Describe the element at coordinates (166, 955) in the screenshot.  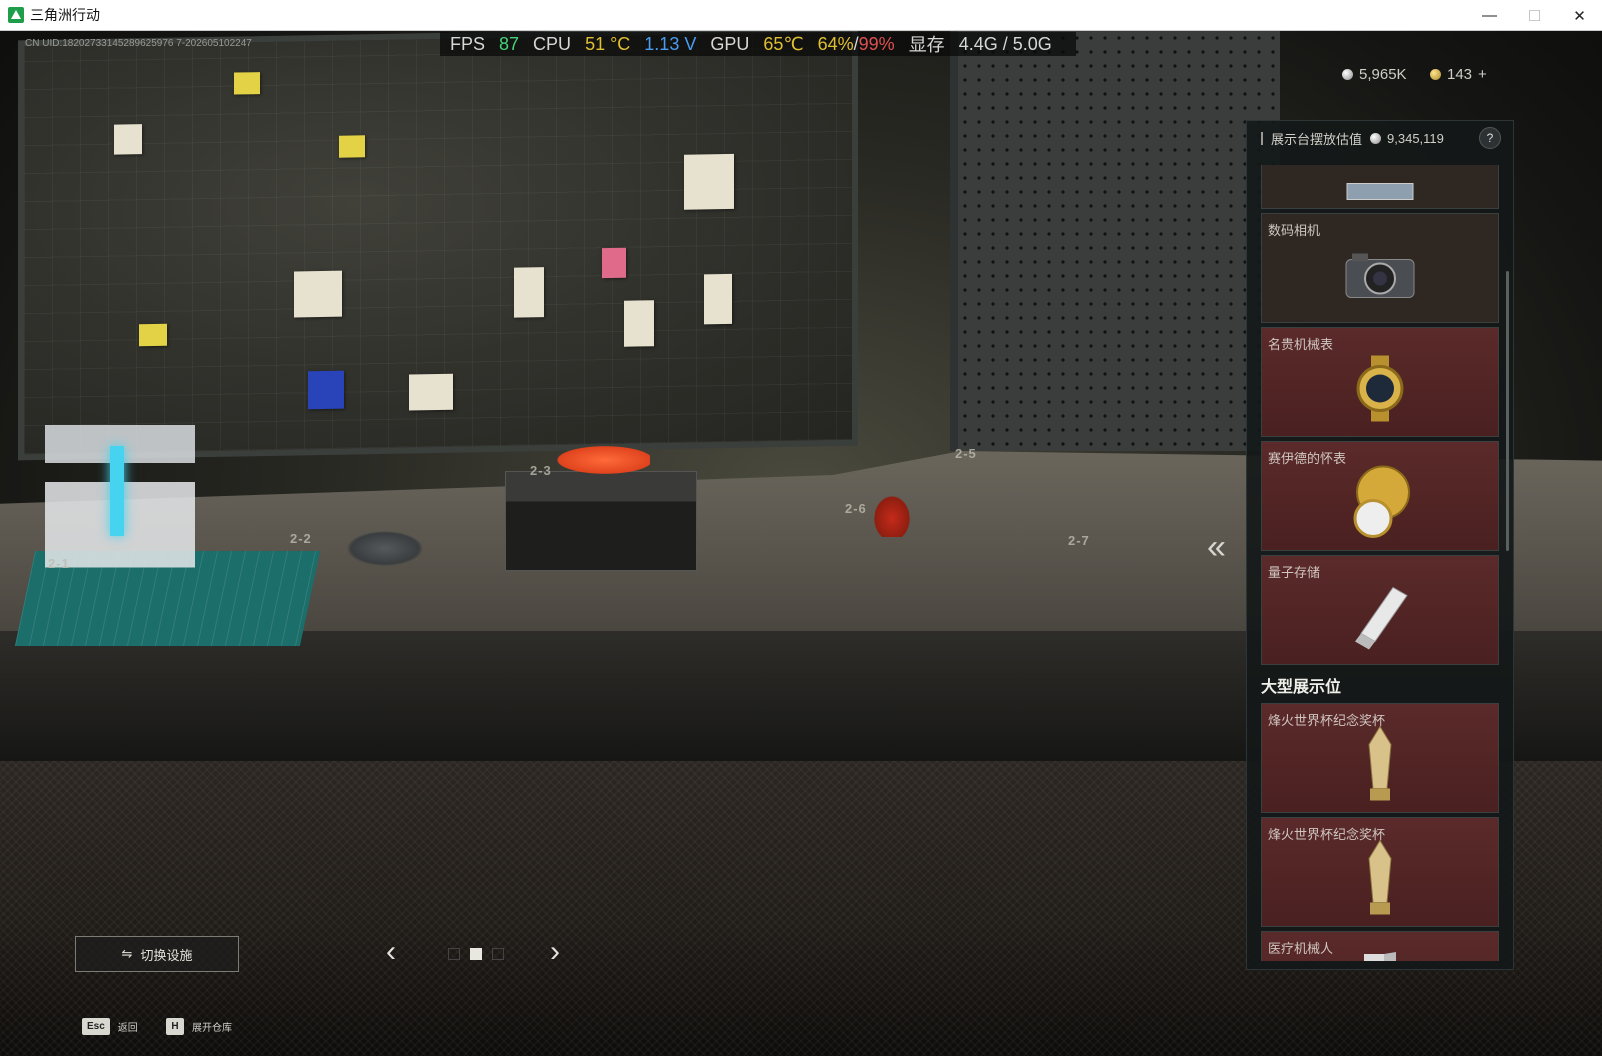
I see `switch-facility-label: 切换设施` at that location.